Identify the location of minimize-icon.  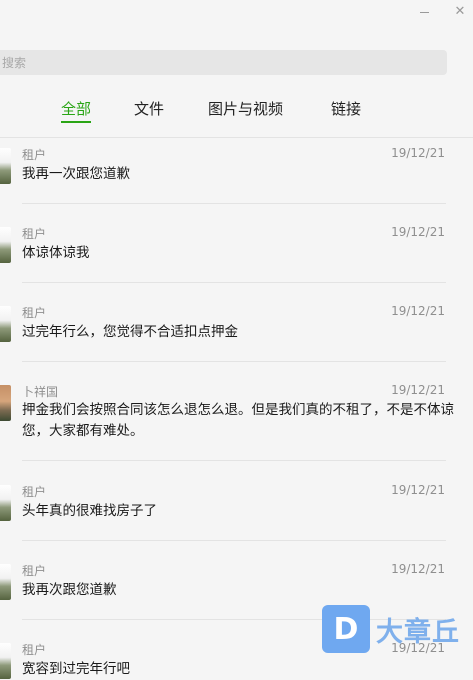
(424, 12).